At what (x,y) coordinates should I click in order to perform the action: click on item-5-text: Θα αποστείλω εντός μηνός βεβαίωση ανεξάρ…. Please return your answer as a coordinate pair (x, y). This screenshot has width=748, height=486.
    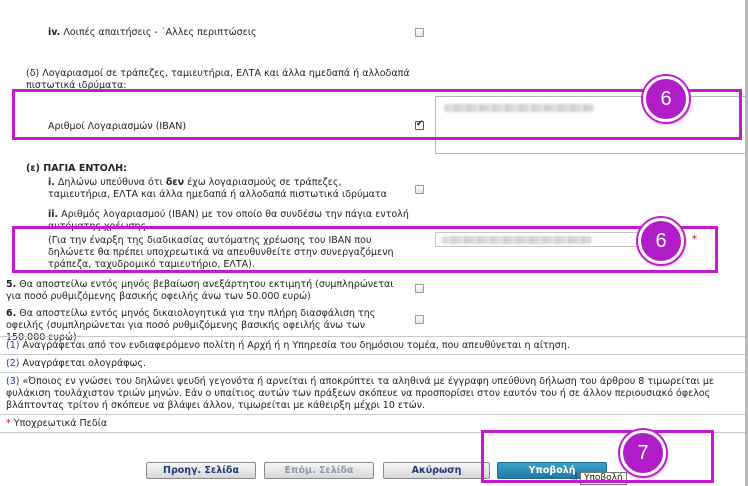
    Looking at the image, I should click on (200, 290).